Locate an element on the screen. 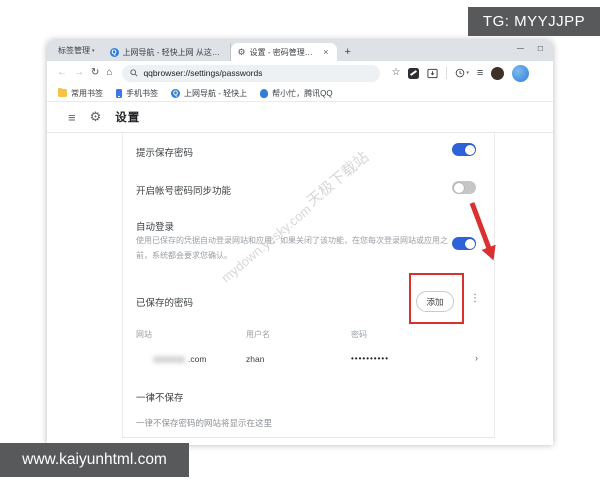 The width and height of the screenshot is (600, 480). history-button: ▾ is located at coordinates (462, 73).